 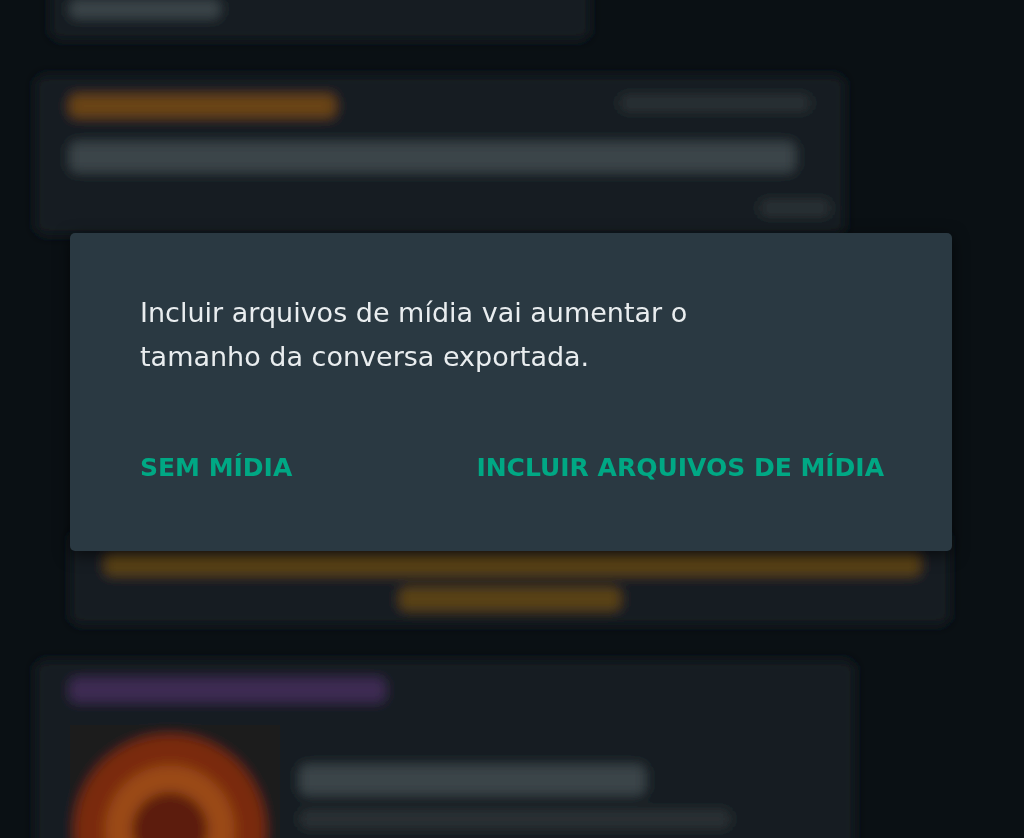 What do you see at coordinates (680, 467) in the screenshot?
I see `dialog-button: INCLUIR ARQUIVOS DE MÍDIA` at bounding box center [680, 467].